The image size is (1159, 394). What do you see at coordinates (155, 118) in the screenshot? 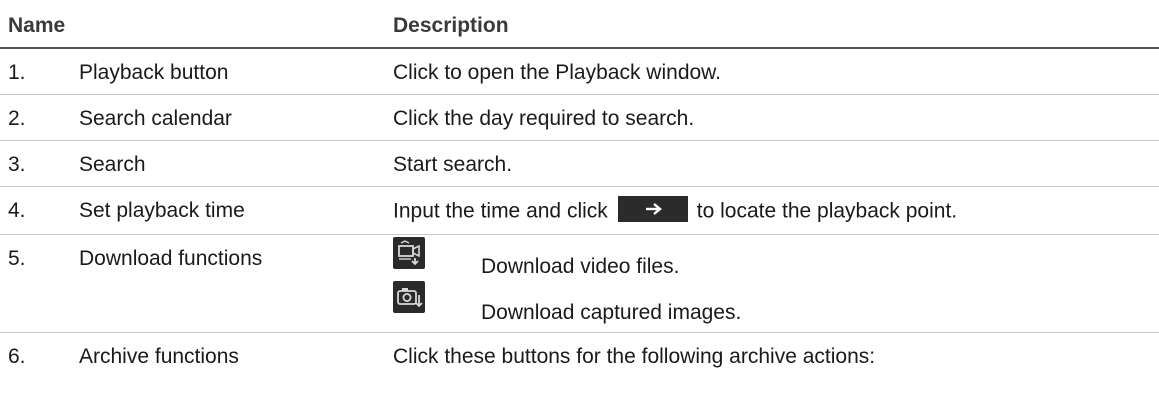
I see `row-name: Search calendar` at bounding box center [155, 118].